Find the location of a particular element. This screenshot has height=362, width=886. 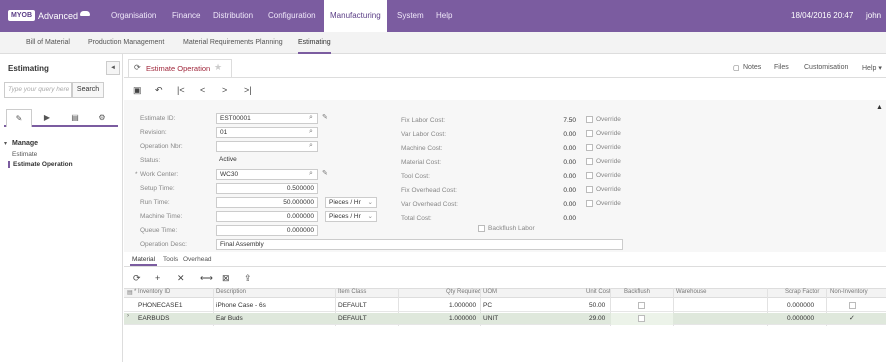

notes-link: Notes is located at coordinates (752, 67).